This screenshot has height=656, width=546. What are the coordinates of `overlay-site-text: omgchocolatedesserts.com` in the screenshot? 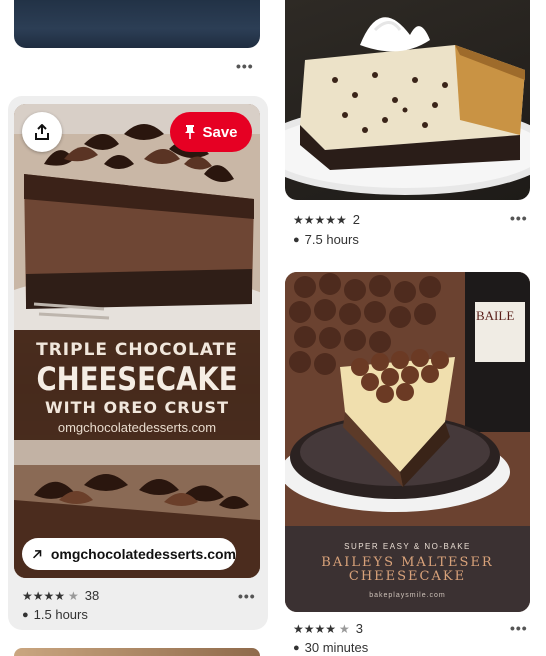 It's located at (137, 427).